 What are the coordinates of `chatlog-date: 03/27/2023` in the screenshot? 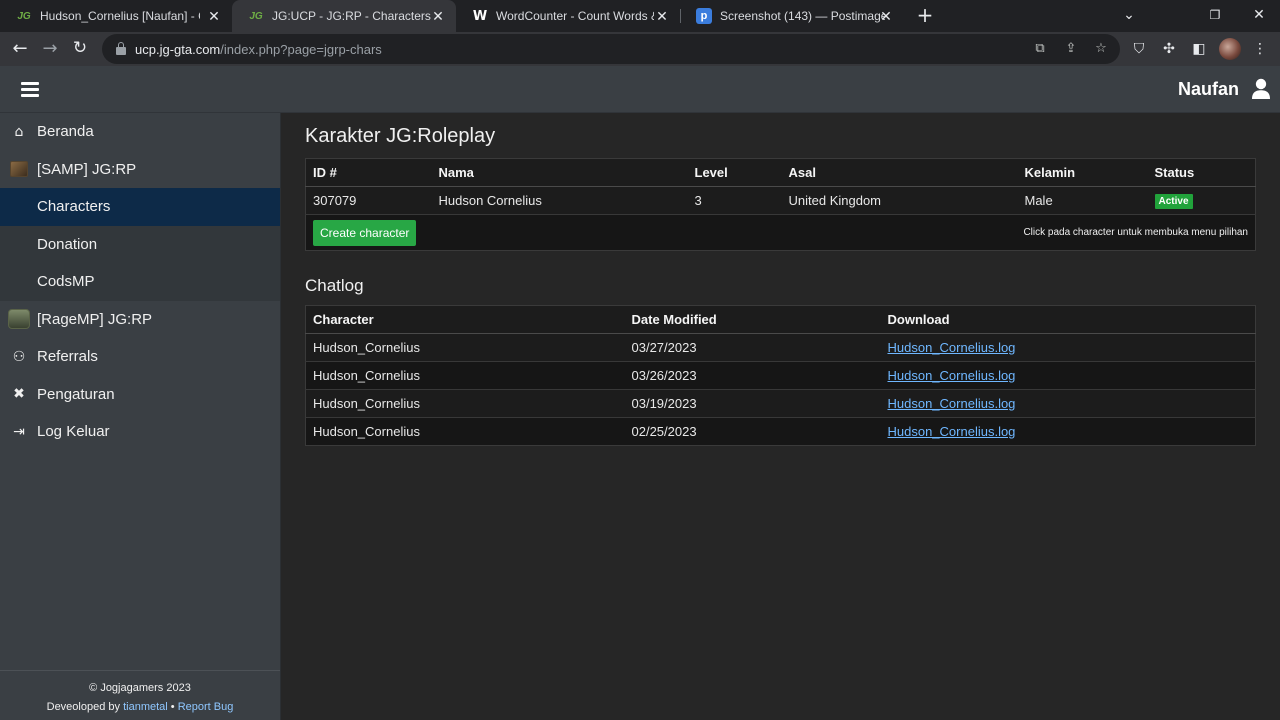 It's located at (752, 347).